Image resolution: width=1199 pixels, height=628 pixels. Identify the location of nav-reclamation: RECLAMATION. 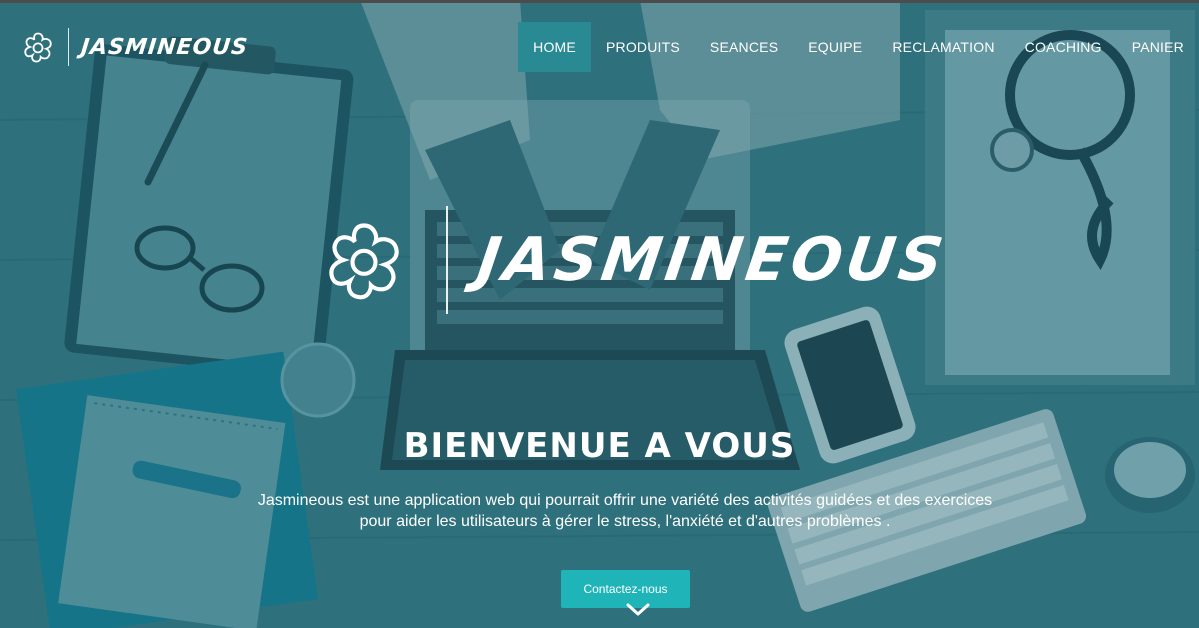
(943, 47).